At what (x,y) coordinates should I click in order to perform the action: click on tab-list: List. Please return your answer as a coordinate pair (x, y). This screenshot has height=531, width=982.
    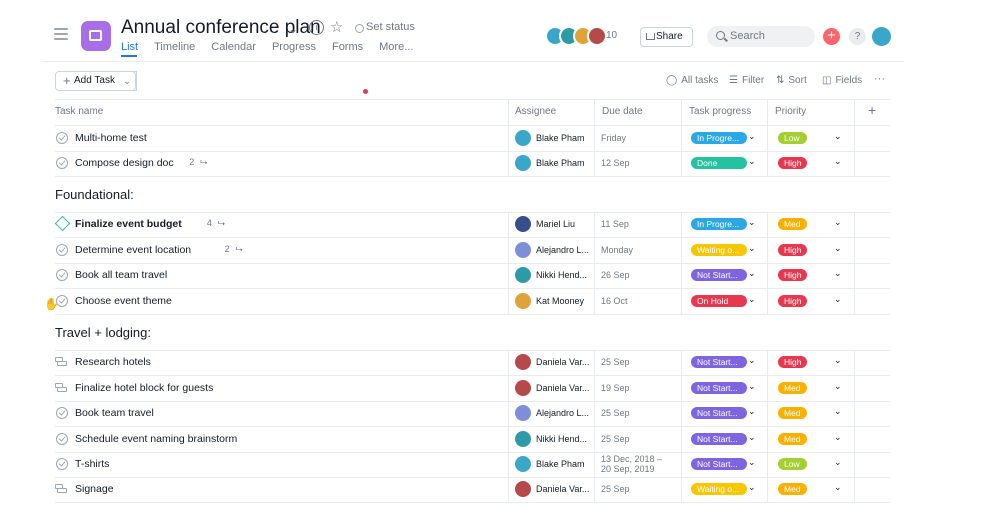
    Looking at the image, I should click on (129, 47).